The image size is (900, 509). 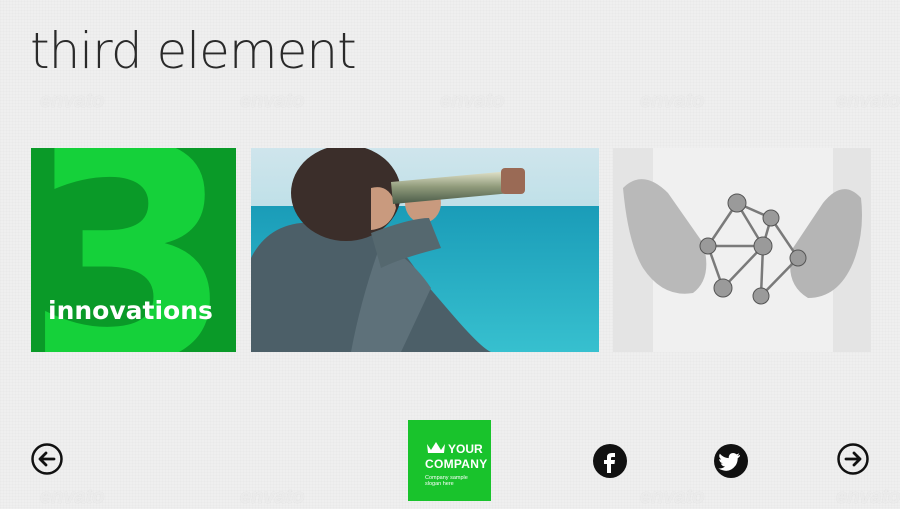 I want to click on hands-molecule-illustration, so click(x=742, y=250).